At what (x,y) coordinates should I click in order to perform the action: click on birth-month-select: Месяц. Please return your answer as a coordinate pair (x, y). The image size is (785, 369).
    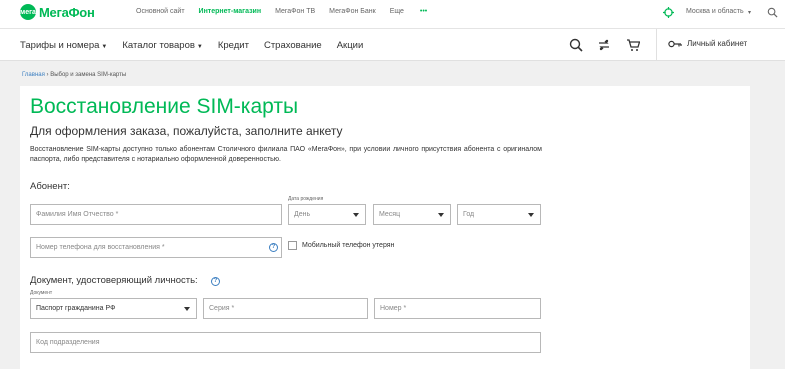
    Looking at the image, I should click on (412, 214).